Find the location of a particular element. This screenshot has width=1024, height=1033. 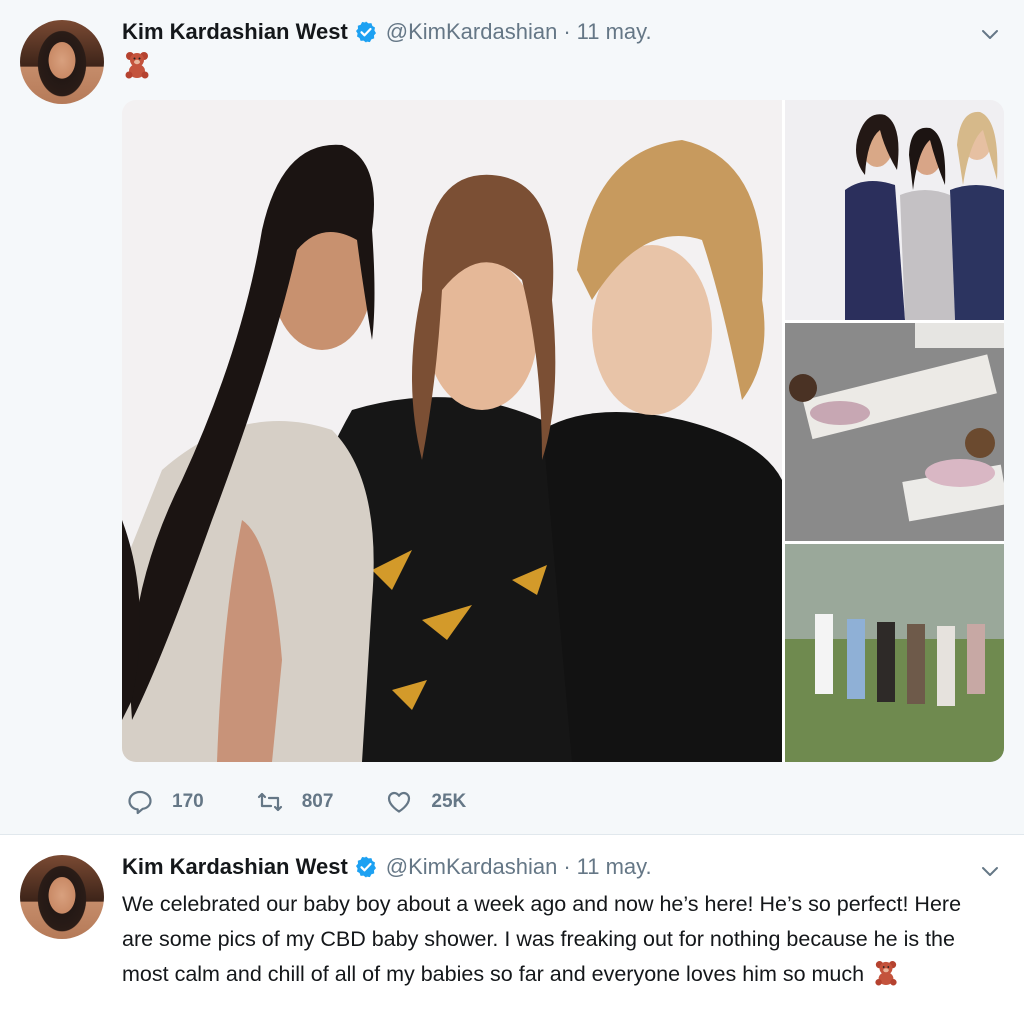

photo-kids-on-mats is located at coordinates (894, 432).